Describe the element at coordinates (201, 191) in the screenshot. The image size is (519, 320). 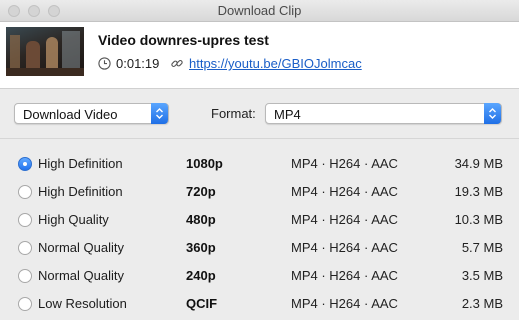
I see `quality-resolution: 720p` at that location.